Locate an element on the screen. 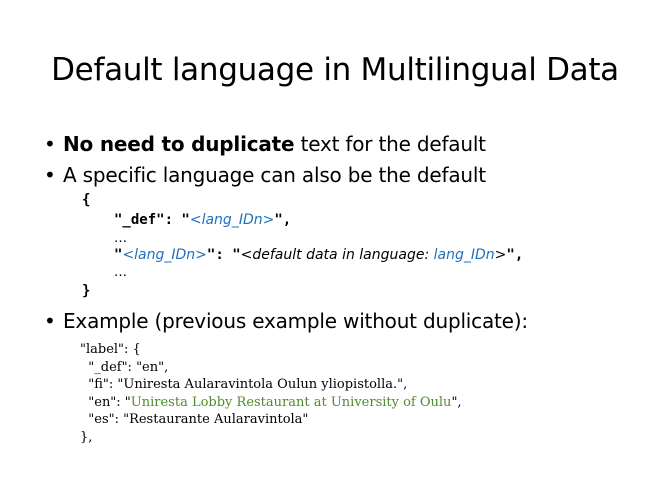 The width and height of the screenshot is (670, 503). code-value-end: > is located at coordinates (500, 255).